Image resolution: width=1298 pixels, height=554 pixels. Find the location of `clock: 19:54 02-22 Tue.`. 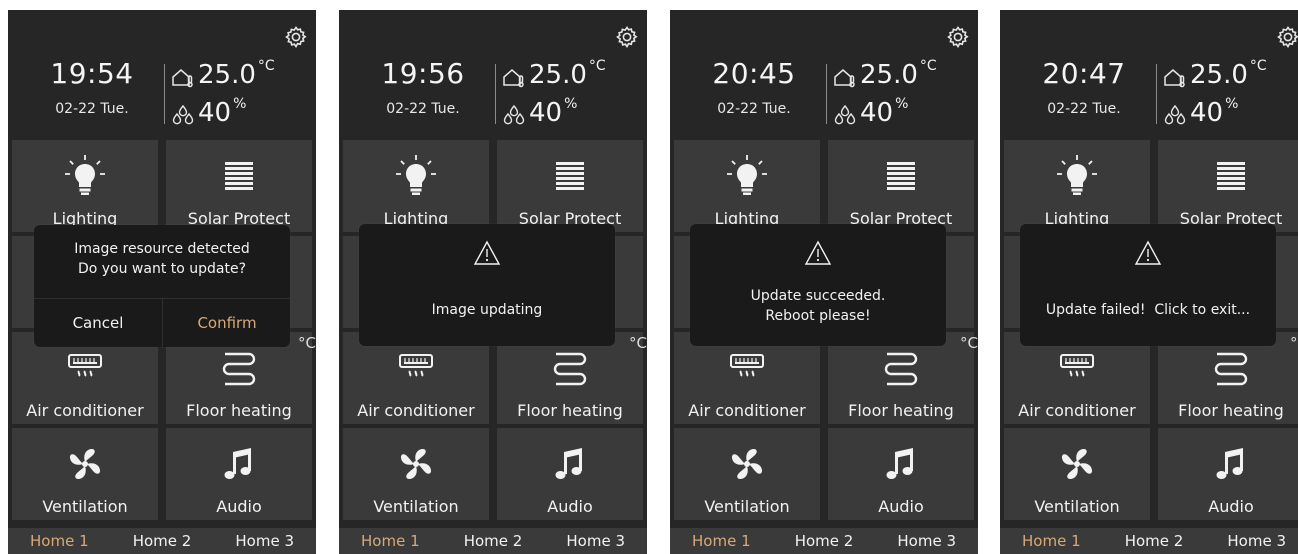

clock: 19:54 02-22 Tue. is located at coordinates (92, 88).